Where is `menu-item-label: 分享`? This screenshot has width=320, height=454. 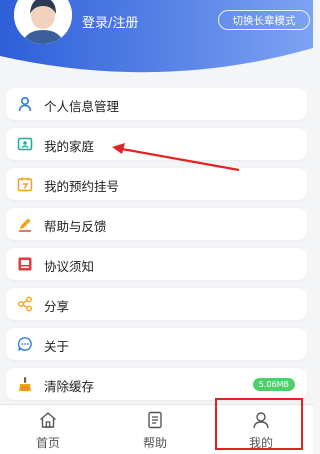
menu-item-label: 分享 is located at coordinates (57, 306).